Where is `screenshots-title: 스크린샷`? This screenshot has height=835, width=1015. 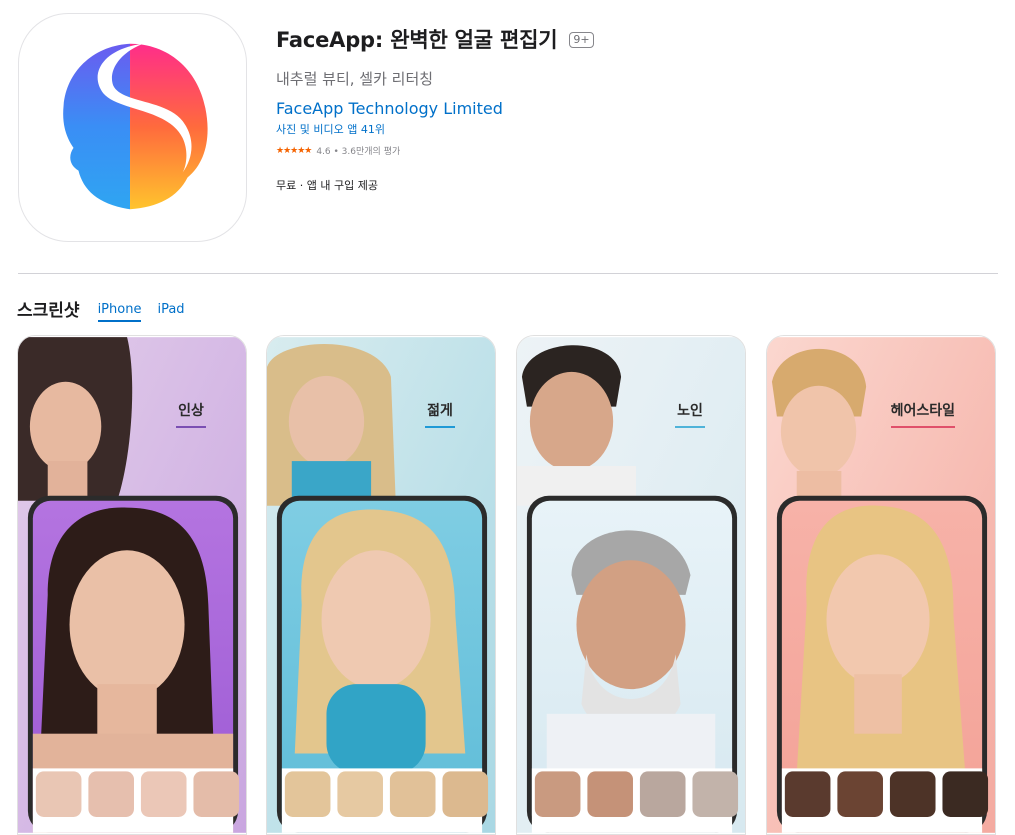
screenshots-title: 스크린샷 is located at coordinates (48, 311).